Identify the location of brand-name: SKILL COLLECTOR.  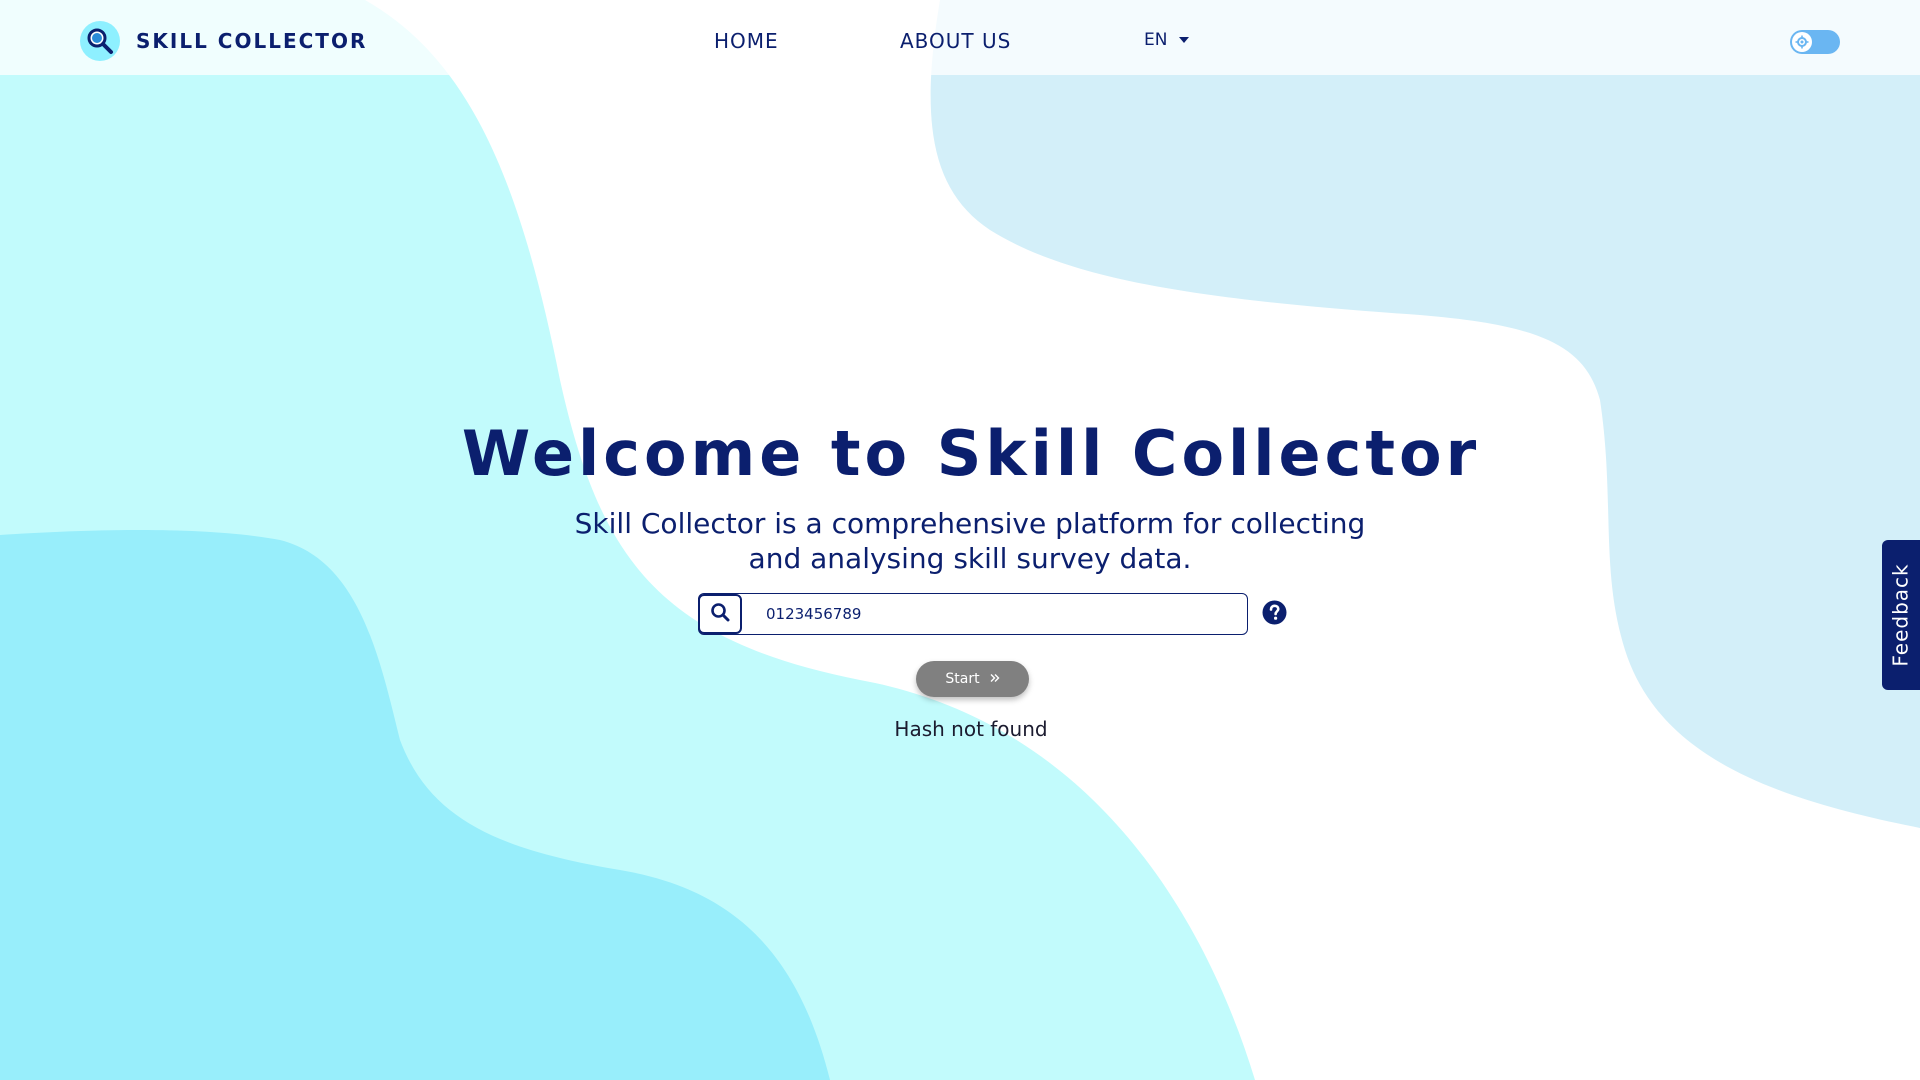
(252, 41).